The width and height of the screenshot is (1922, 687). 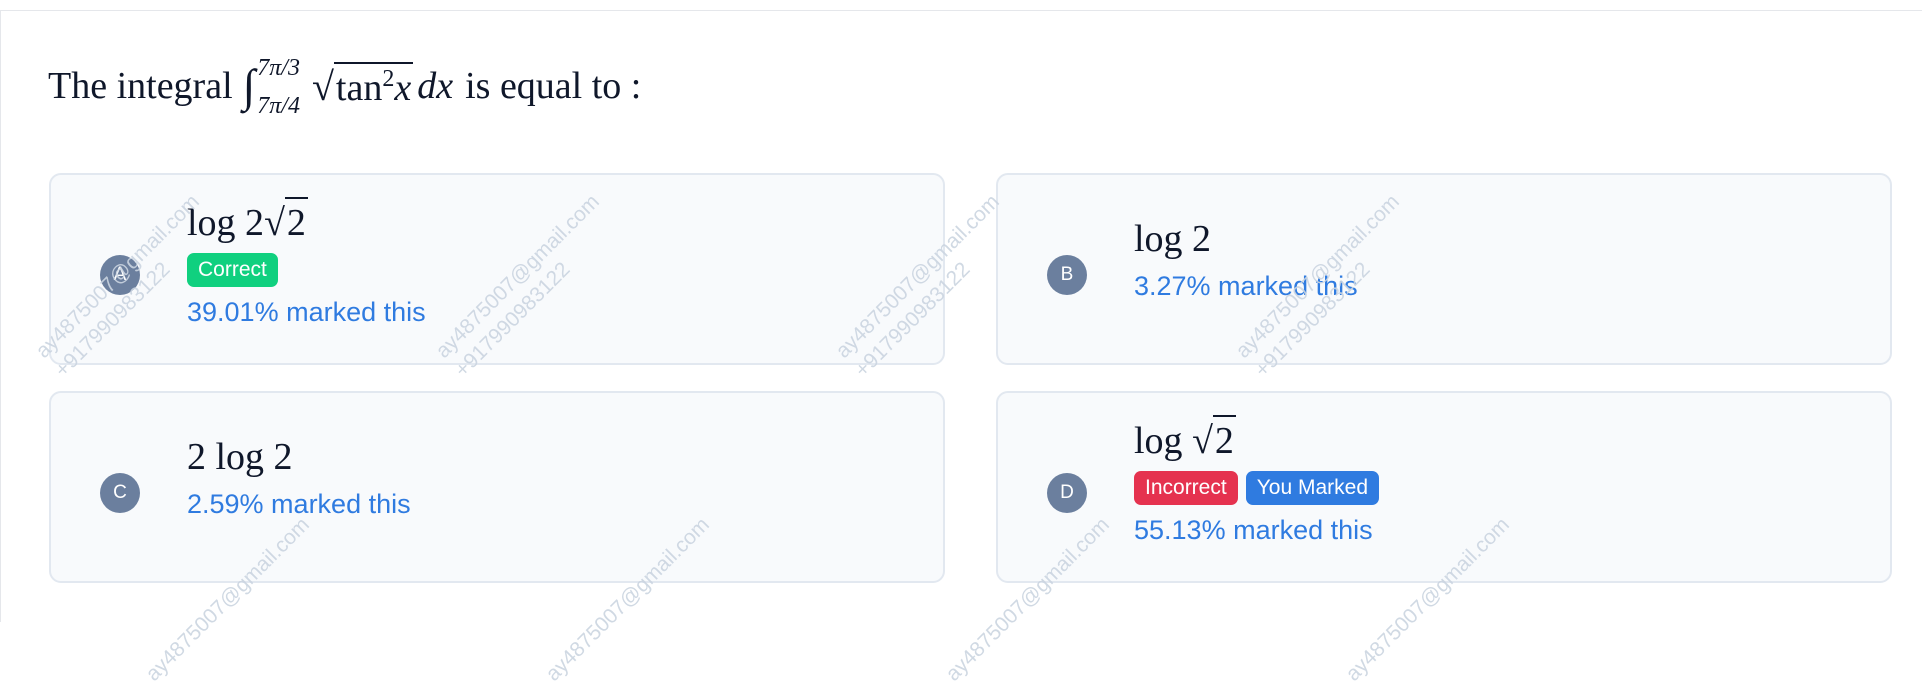 What do you see at coordinates (1246, 286) in the screenshot?
I see `option-percent: 3.27% marked this` at bounding box center [1246, 286].